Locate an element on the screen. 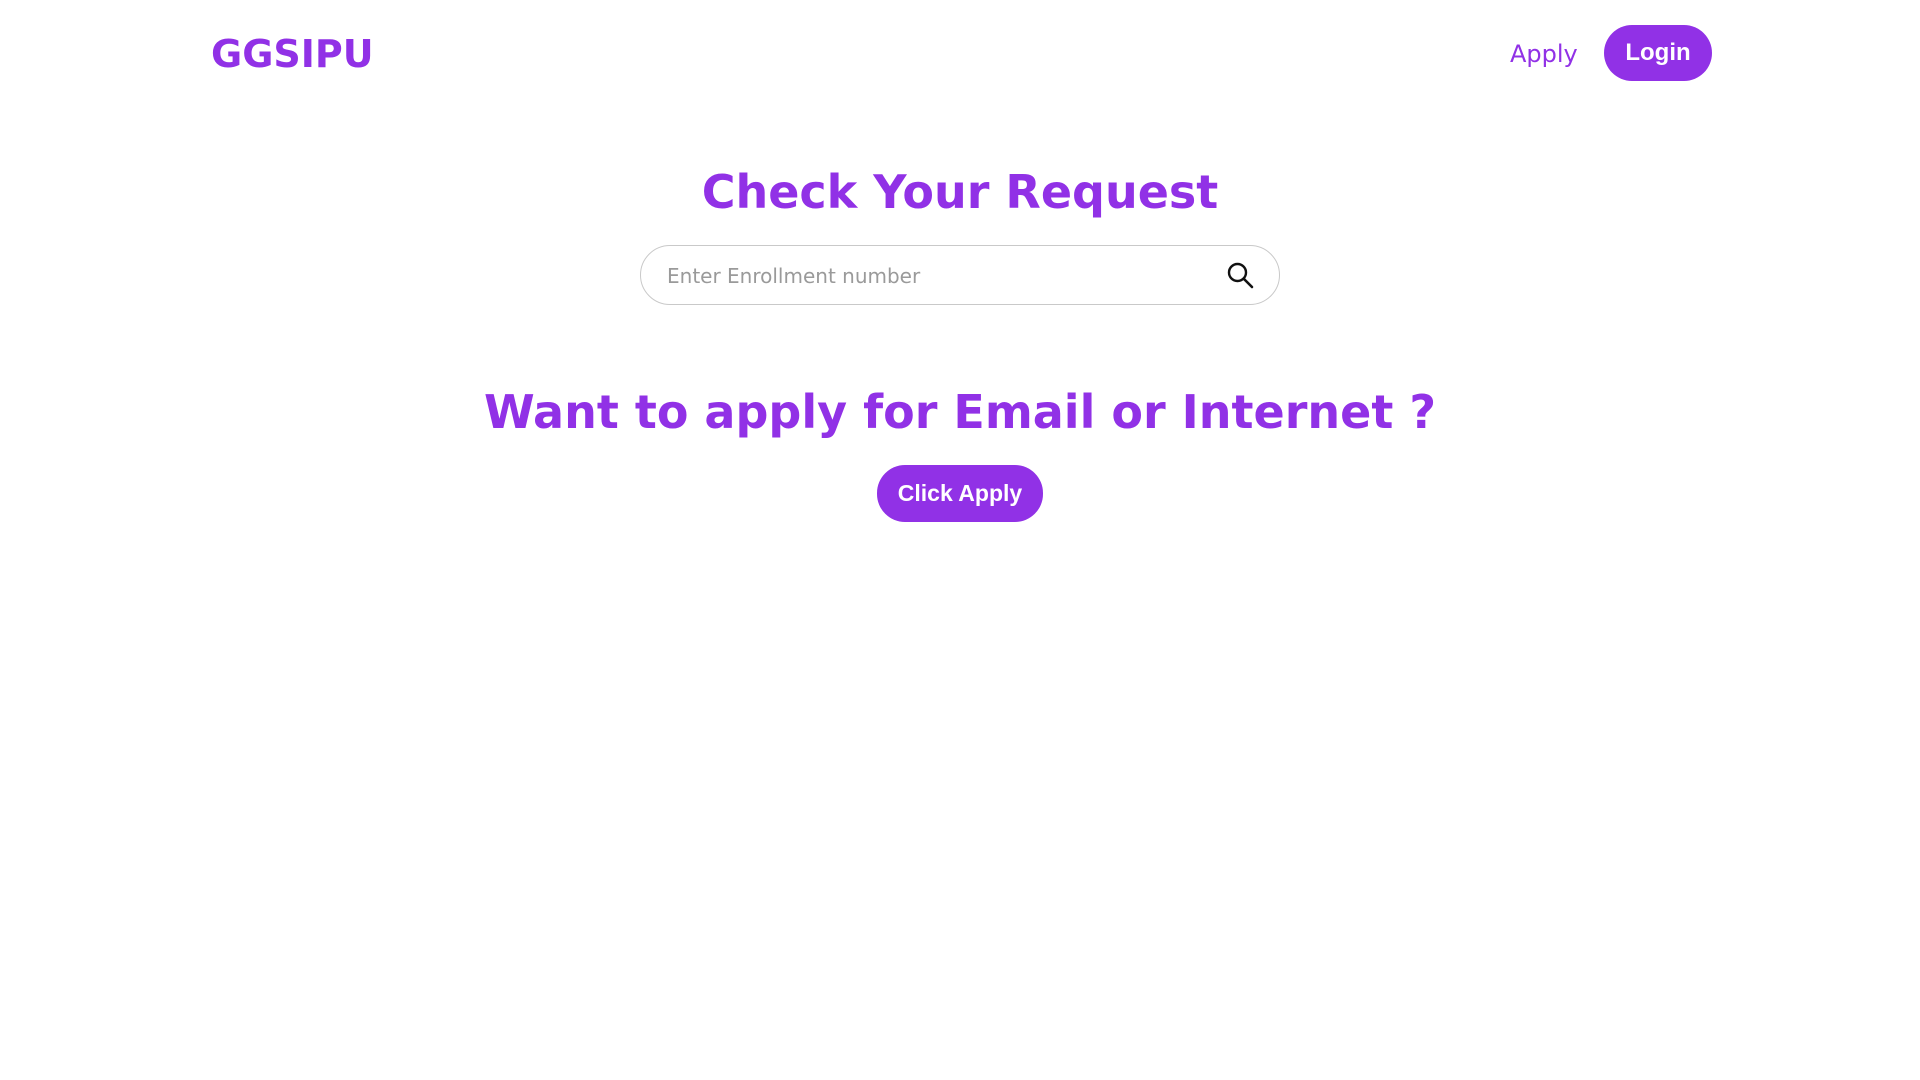  nav-apply-link: Apply is located at coordinates (1544, 54).